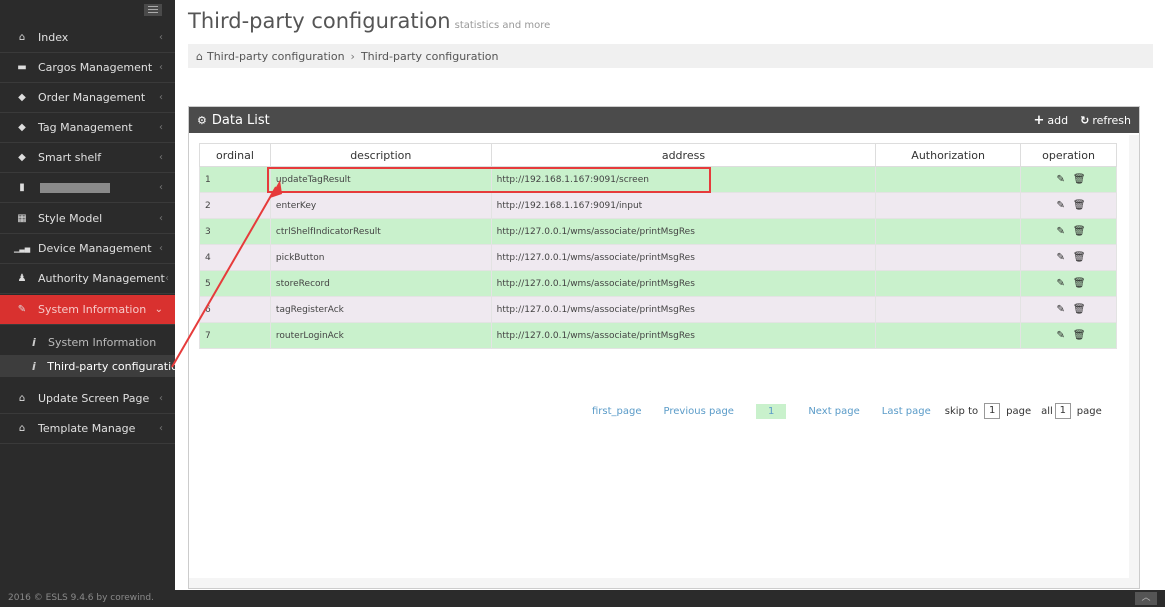  I want to click on cell-description: storeRecord, so click(380, 283).